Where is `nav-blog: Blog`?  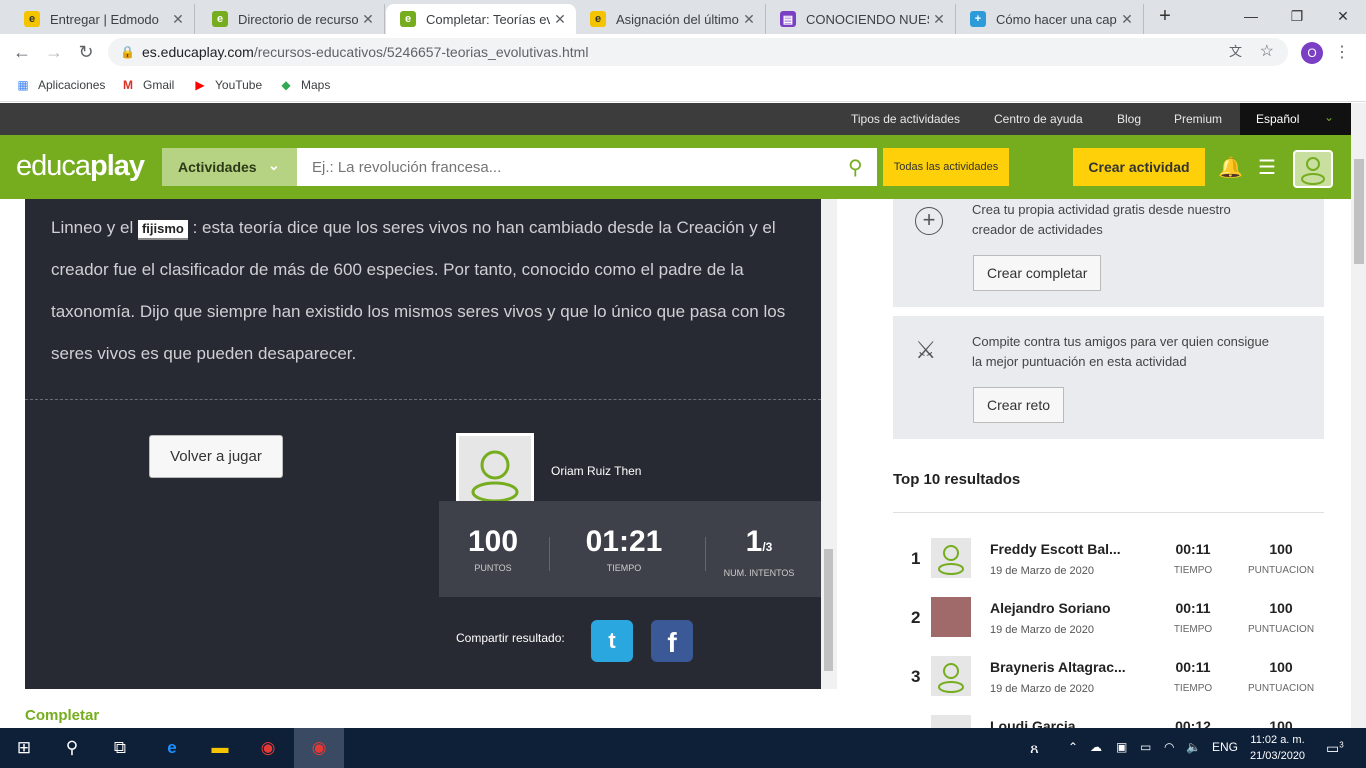 nav-blog: Blog is located at coordinates (1129, 119).